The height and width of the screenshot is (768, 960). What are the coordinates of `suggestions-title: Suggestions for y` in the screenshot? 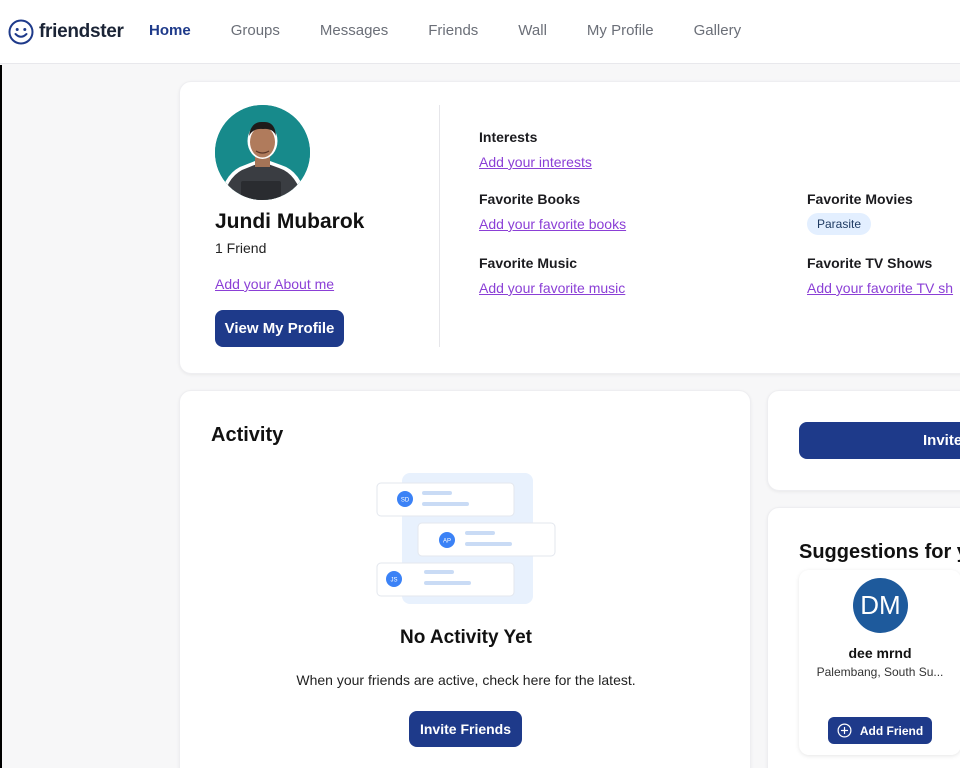 It's located at (879, 552).